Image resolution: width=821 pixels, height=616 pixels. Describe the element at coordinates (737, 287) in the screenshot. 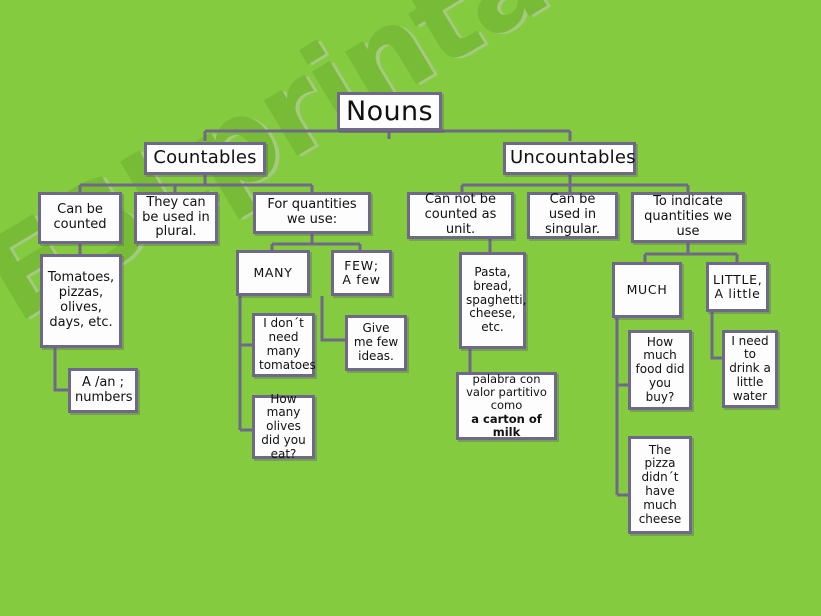

I see `node-little-a-little: LITTLE, A little` at that location.